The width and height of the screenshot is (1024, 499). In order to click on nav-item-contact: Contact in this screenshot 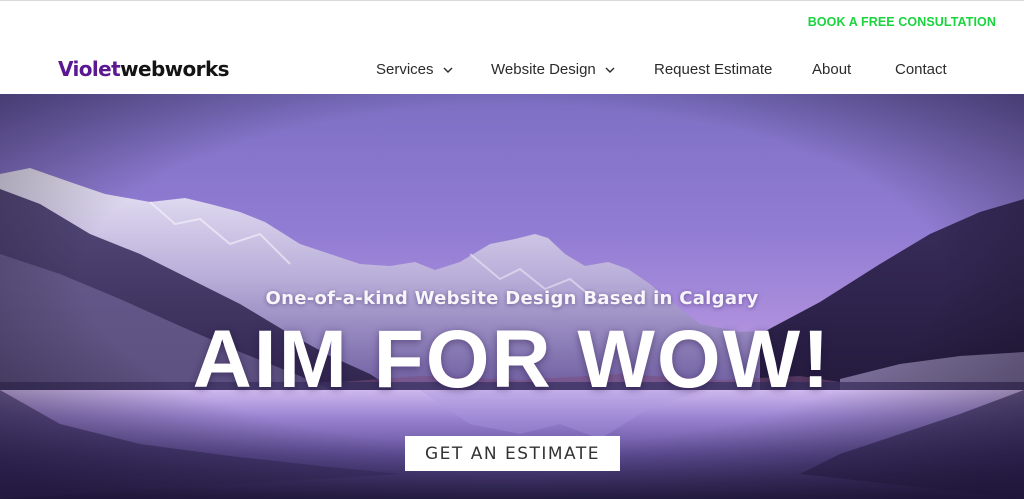, I will do `click(921, 69)`.